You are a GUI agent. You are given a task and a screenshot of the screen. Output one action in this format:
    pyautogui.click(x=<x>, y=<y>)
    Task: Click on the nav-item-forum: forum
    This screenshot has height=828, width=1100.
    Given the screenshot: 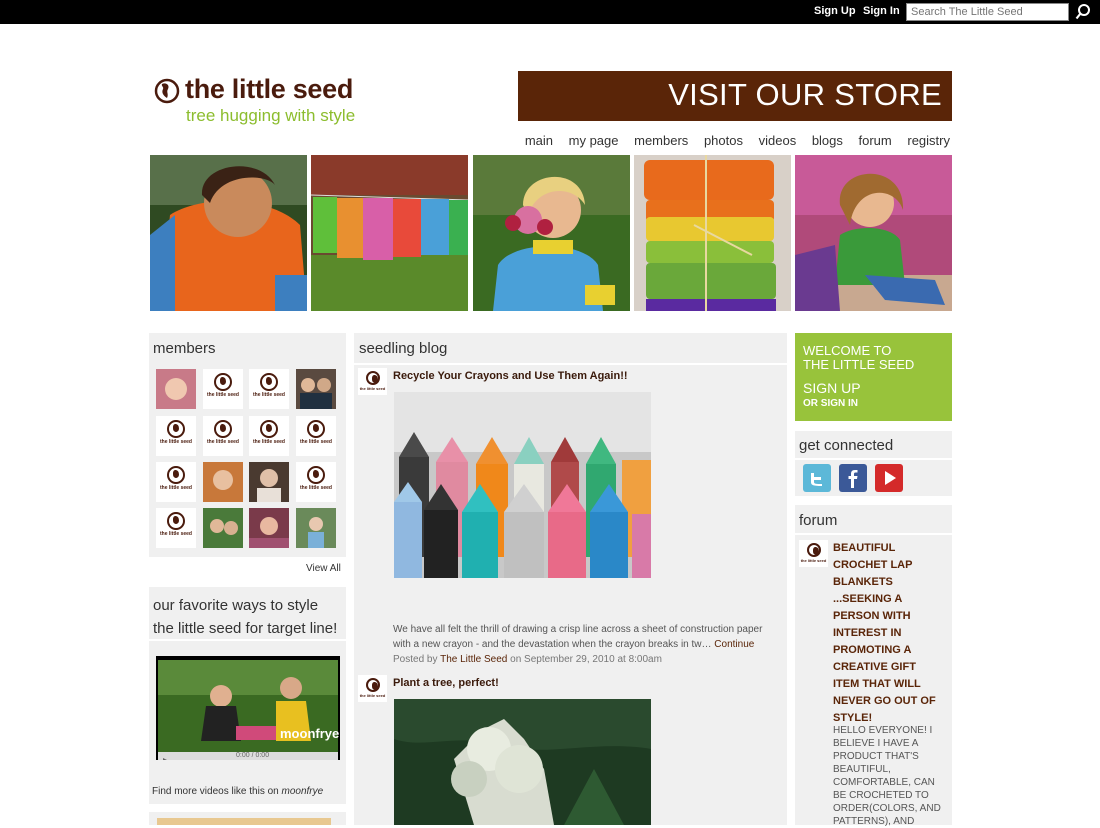 What is the action you would take?
    pyautogui.click(x=875, y=140)
    